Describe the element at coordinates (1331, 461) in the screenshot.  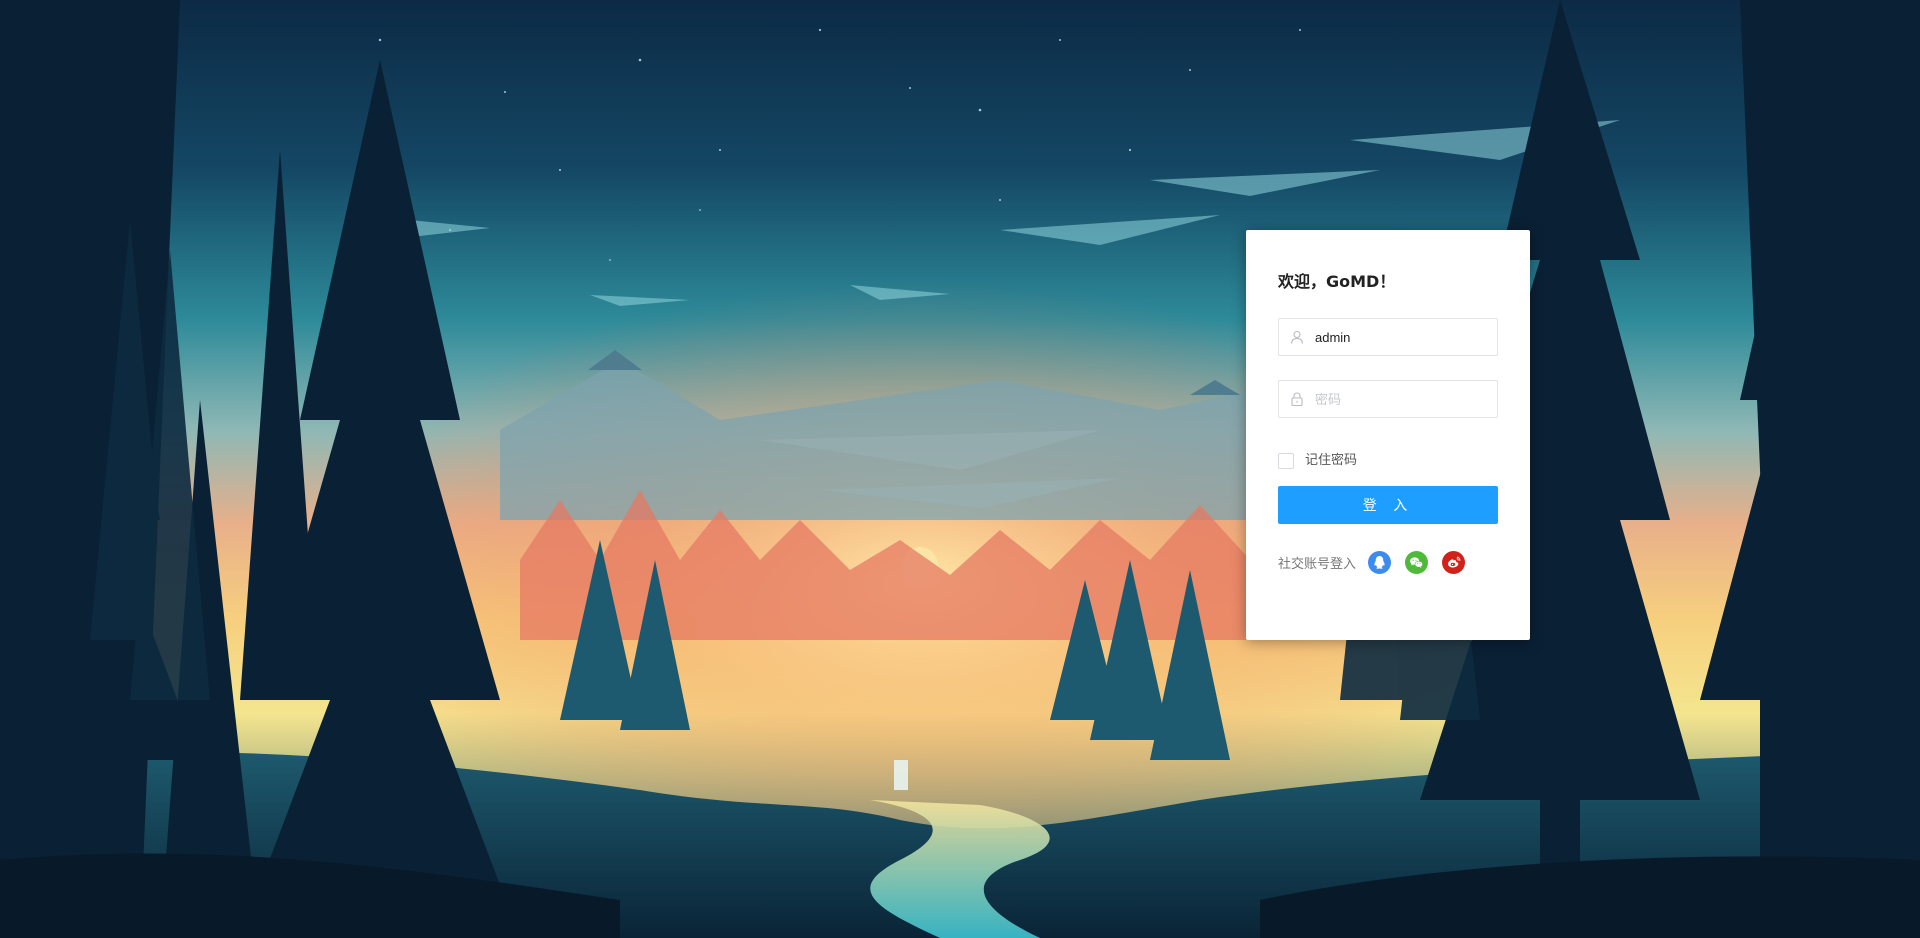
I see `remember-label: 记住密码` at that location.